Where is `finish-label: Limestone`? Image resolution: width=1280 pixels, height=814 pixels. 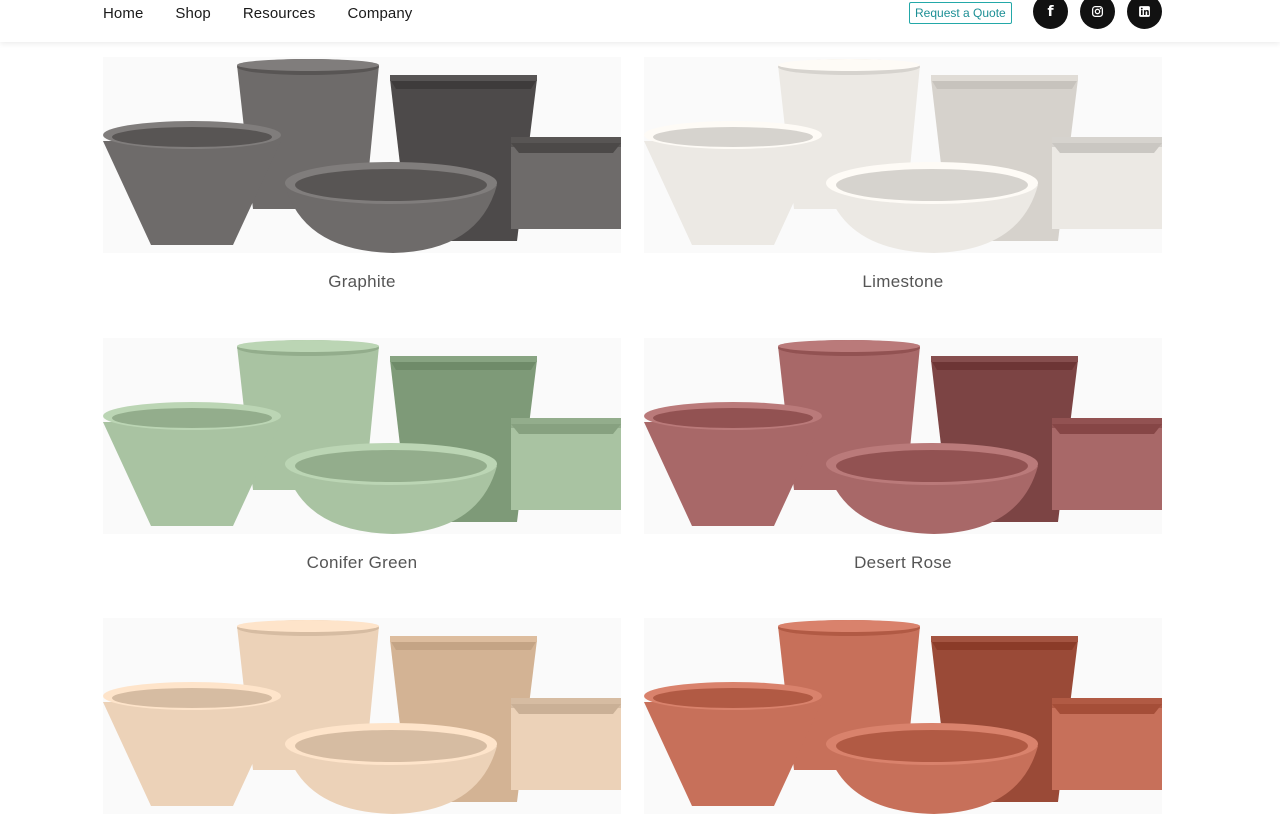 finish-label: Limestone is located at coordinates (903, 281).